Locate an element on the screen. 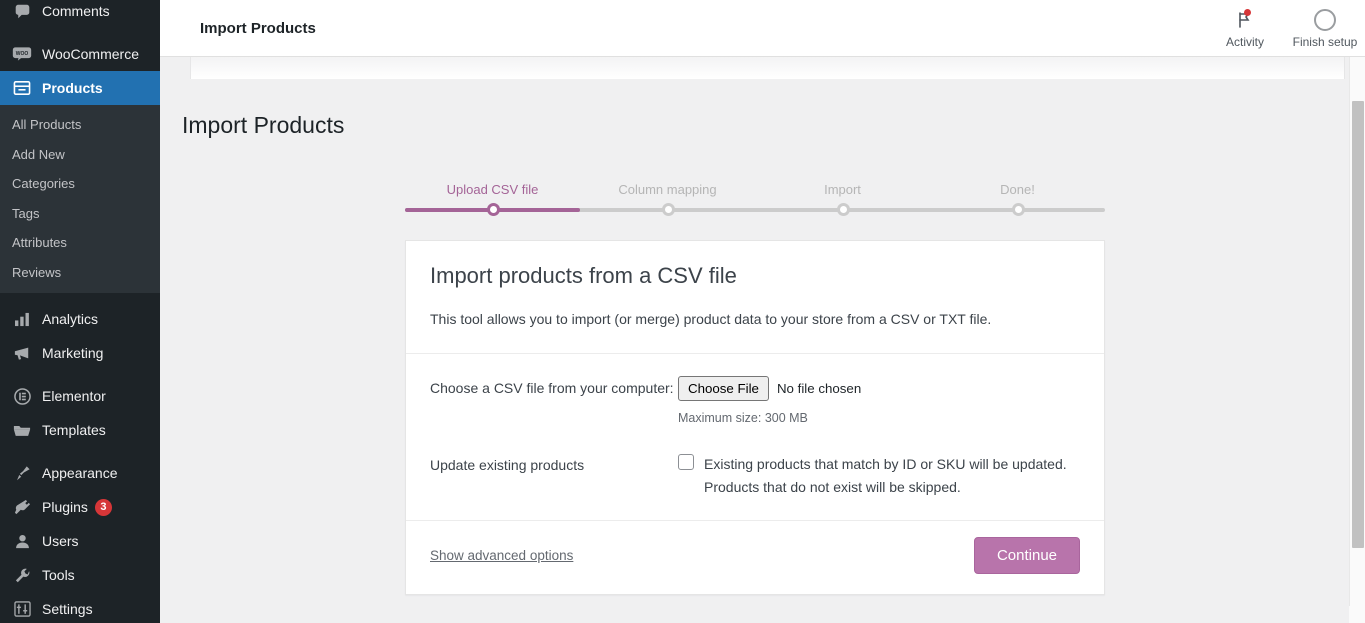 The image size is (1365, 623). import-card-heading: Import products from a CSV file is located at coordinates (583, 275).